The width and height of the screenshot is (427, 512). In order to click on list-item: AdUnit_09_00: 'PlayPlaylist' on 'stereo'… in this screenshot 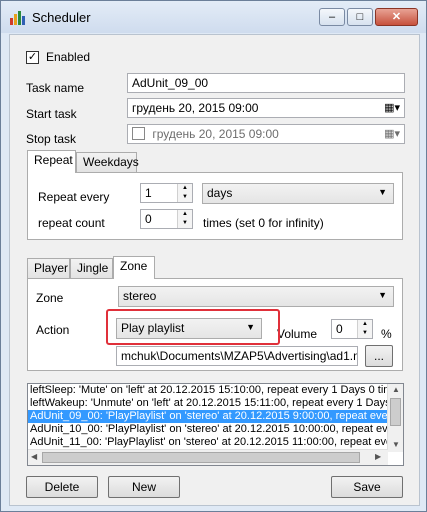, I will do `click(215, 416)`.